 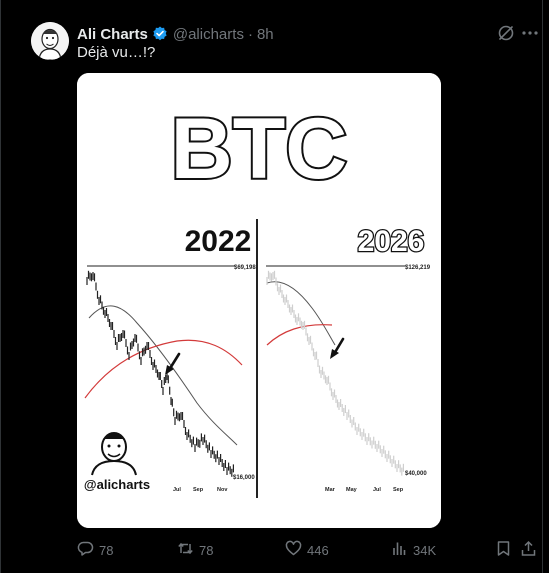 I want to click on repost-button: 78, so click(x=195, y=550).